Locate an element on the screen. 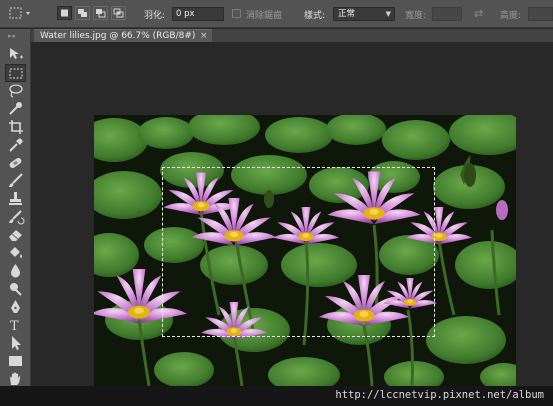 The width and height of the screenshot is (553, 406). document-tab: Water lilies.jpg @ 66.7% (RGB/8#) × is located at coordinates (123, 35).